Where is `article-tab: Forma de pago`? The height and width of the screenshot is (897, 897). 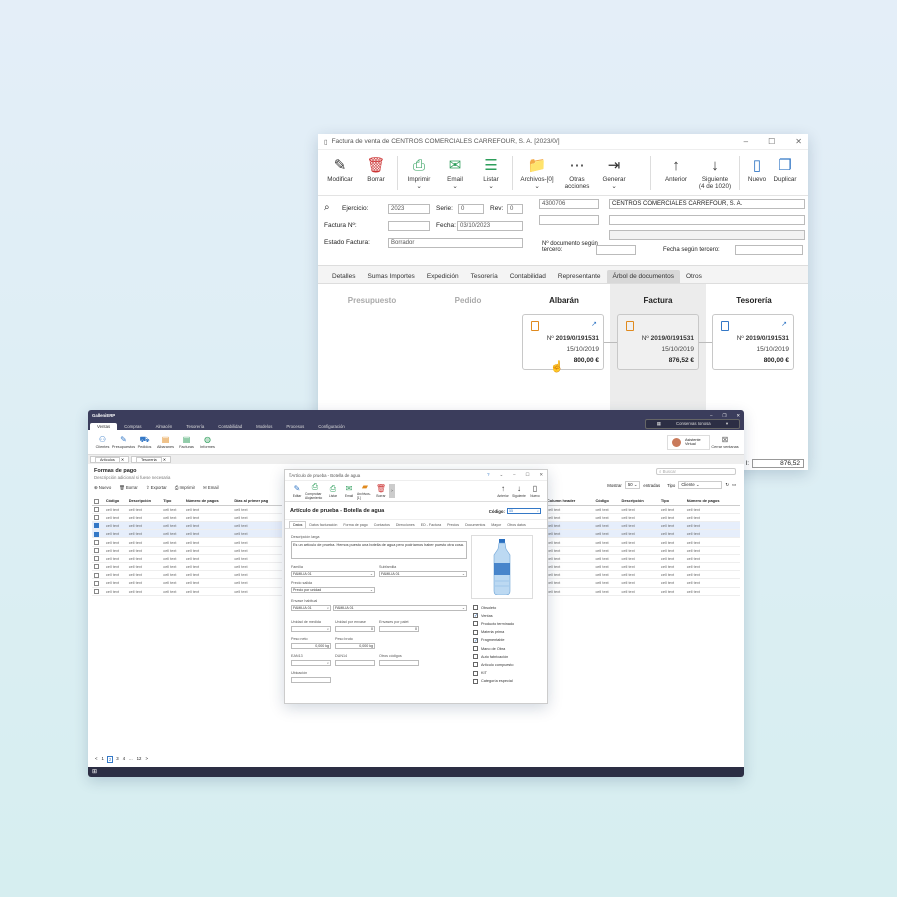
article-tab: Forma de pago is located at coordinates (355, 525).